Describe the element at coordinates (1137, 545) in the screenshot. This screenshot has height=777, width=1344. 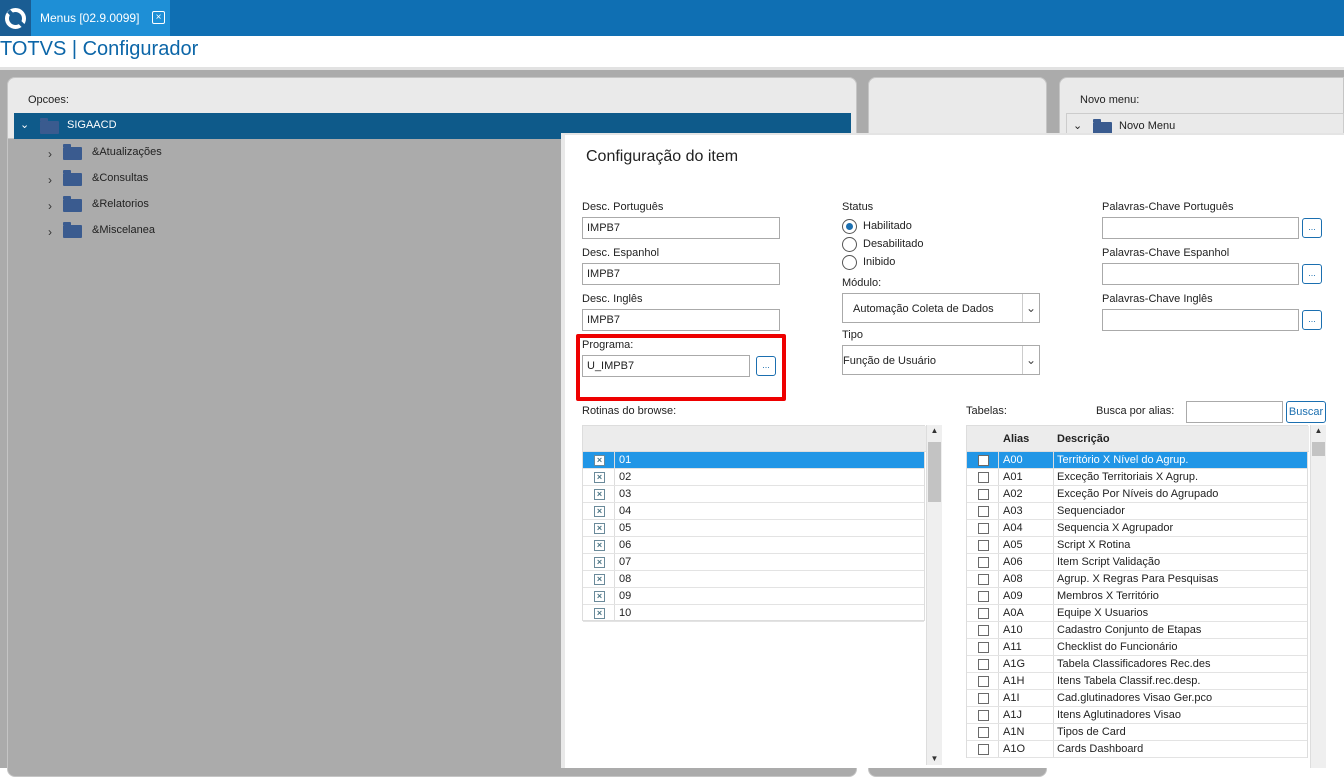
I see `tabela-row: A05 Script X Rotina` at that location.